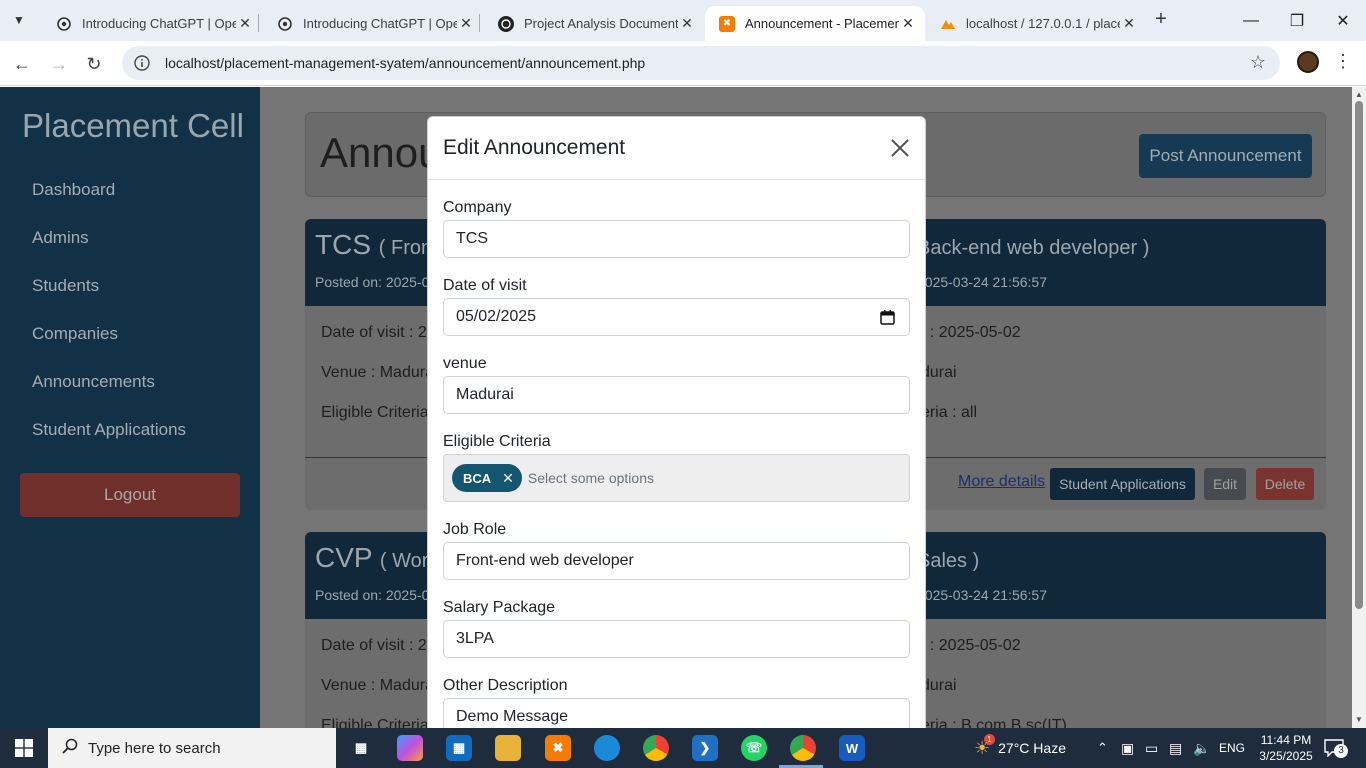 Image resolution: width=1366 pixels, height=768 pixels. I want to click on microsoft-store-icon: ▦, so click(459, 748).